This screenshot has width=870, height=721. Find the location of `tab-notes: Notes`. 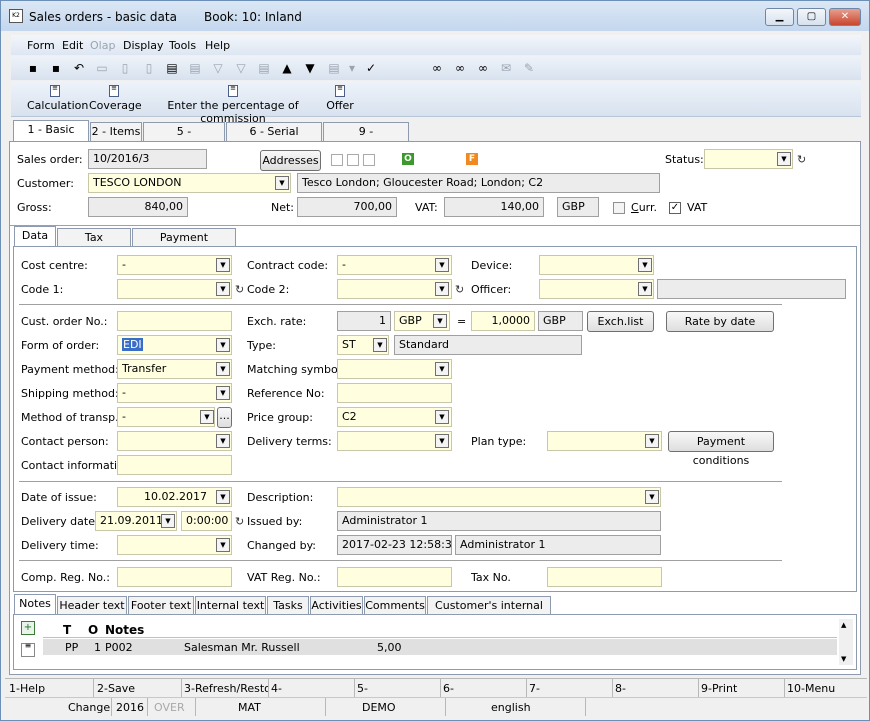

tab-notes: Notes is located at coordinates (35, 605).